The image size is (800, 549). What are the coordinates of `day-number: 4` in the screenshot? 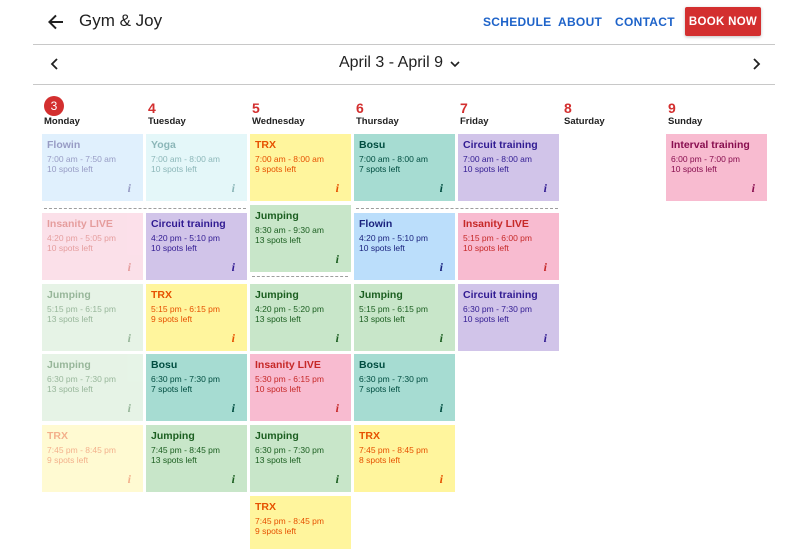 It's located at (152, 108).